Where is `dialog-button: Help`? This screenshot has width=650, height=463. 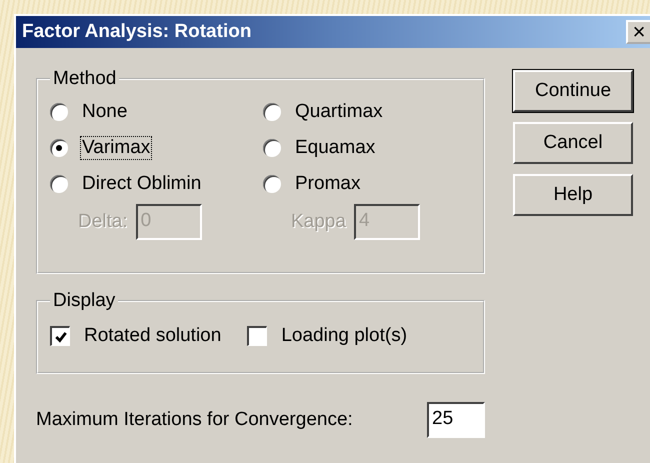
dialog-button: Help is located at coordinates (573, 195).